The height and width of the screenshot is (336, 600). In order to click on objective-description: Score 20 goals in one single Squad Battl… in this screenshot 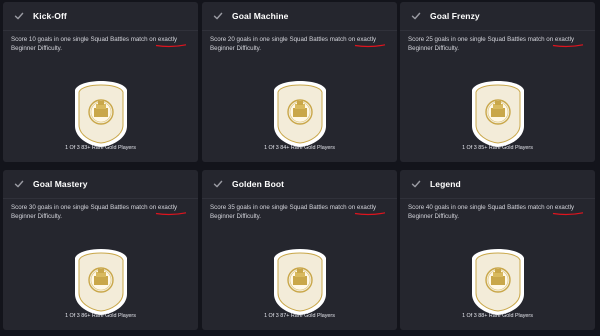, I will do `click(299, 42)`.